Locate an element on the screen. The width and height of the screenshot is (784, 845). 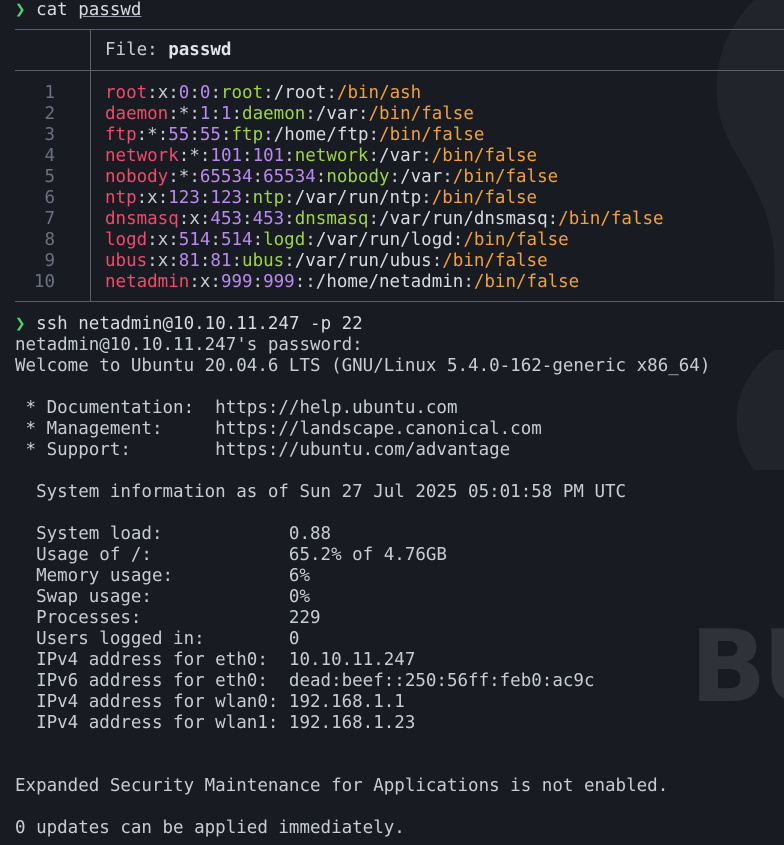
passwd-home: /home/ftp is located at coordinates (321, 135).